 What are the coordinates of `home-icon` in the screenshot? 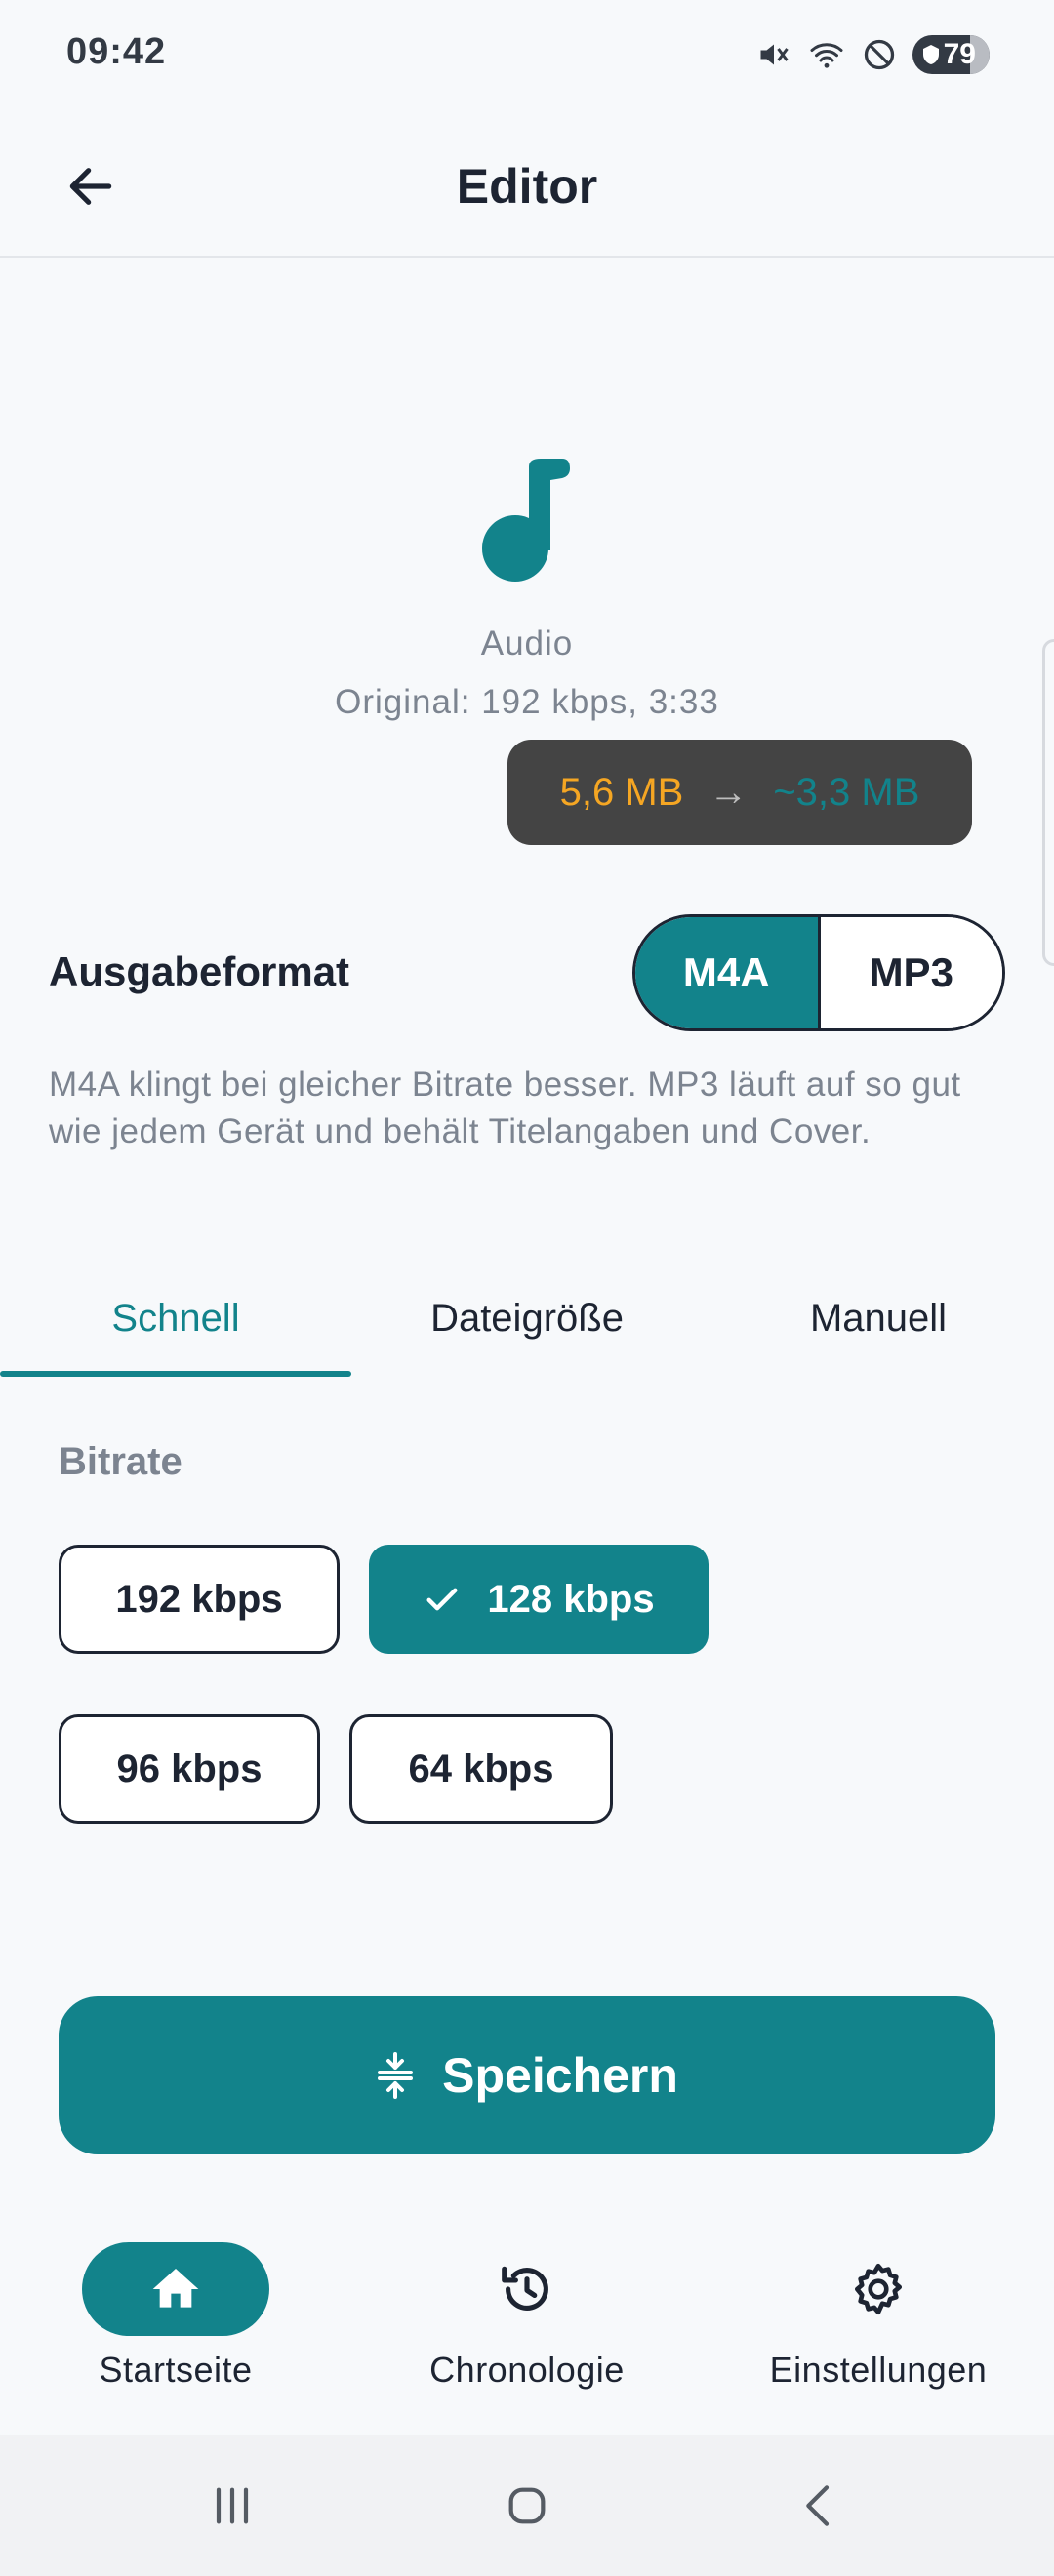 It's located at (175, 2288).